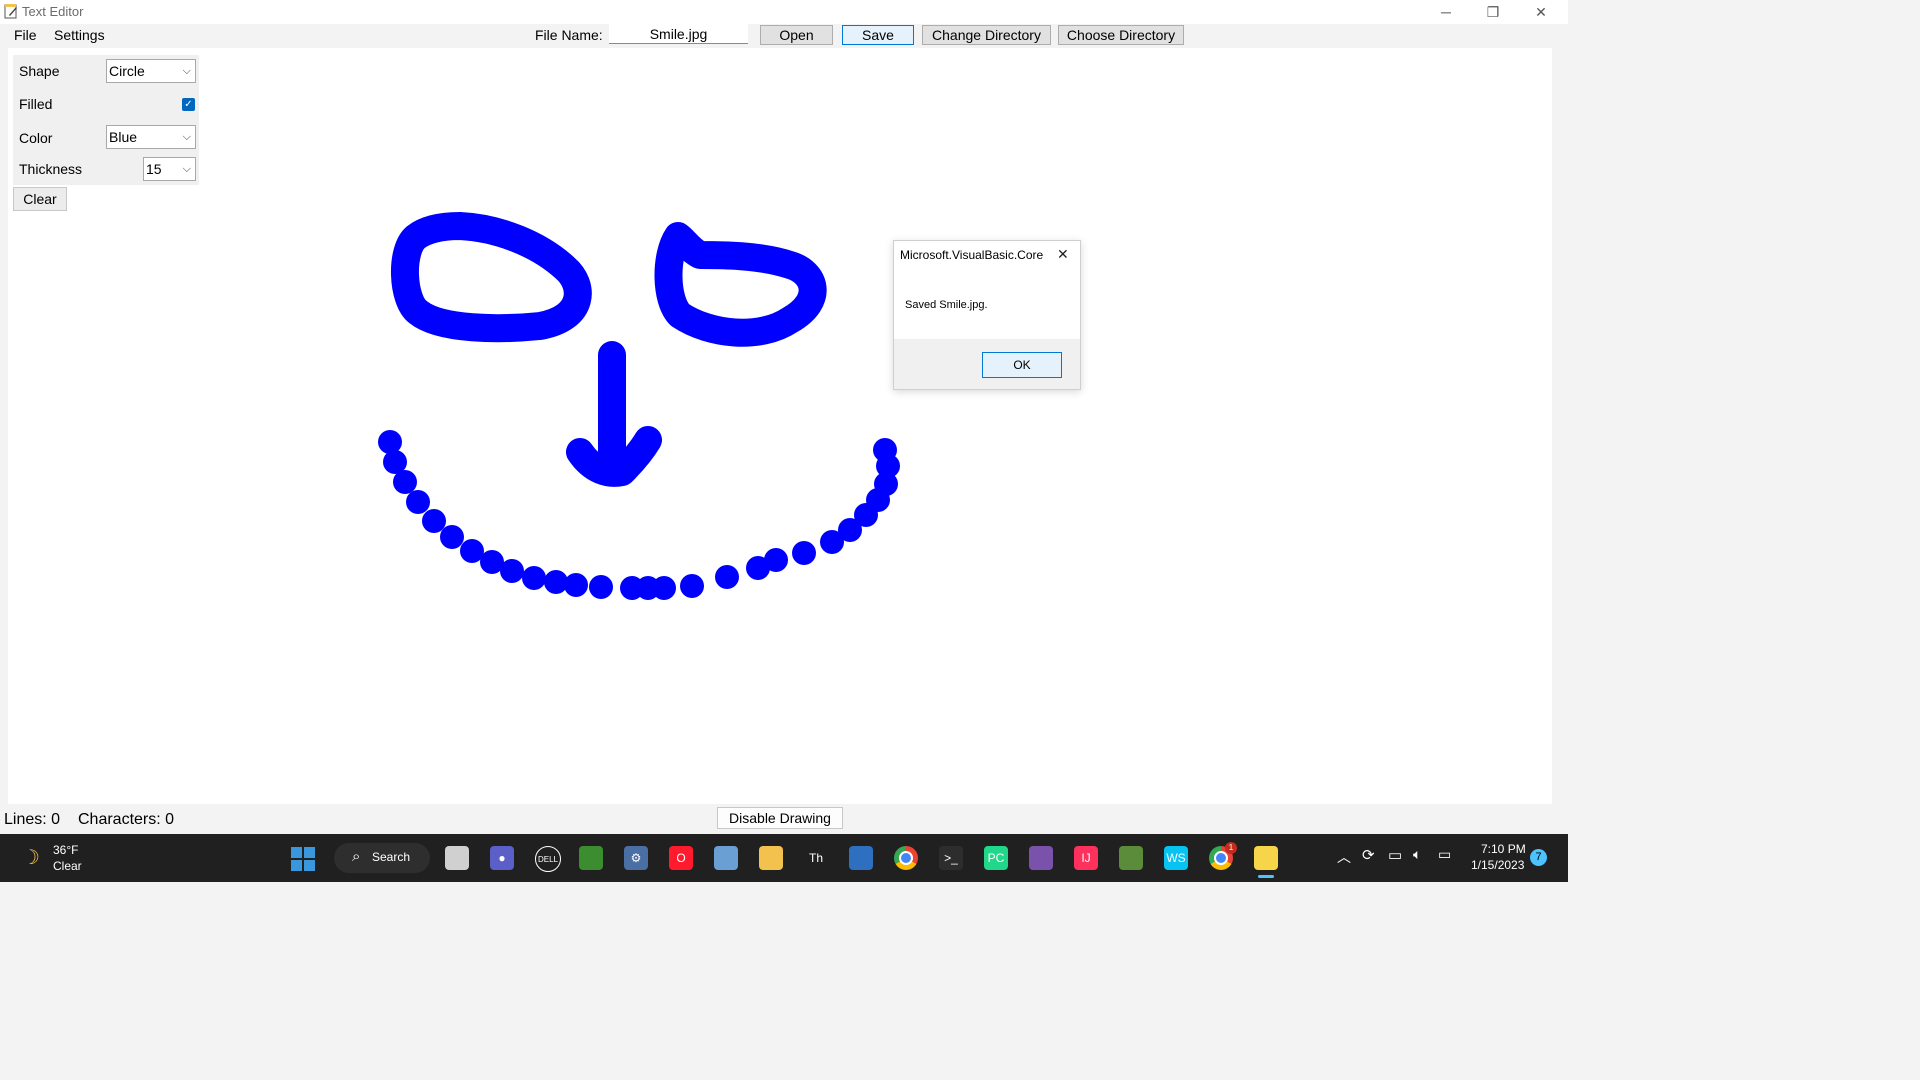 Image resolution: width=1920 pixels, height=1080 pixels. I want to click on shape-value: Circle, so click(127, 71).